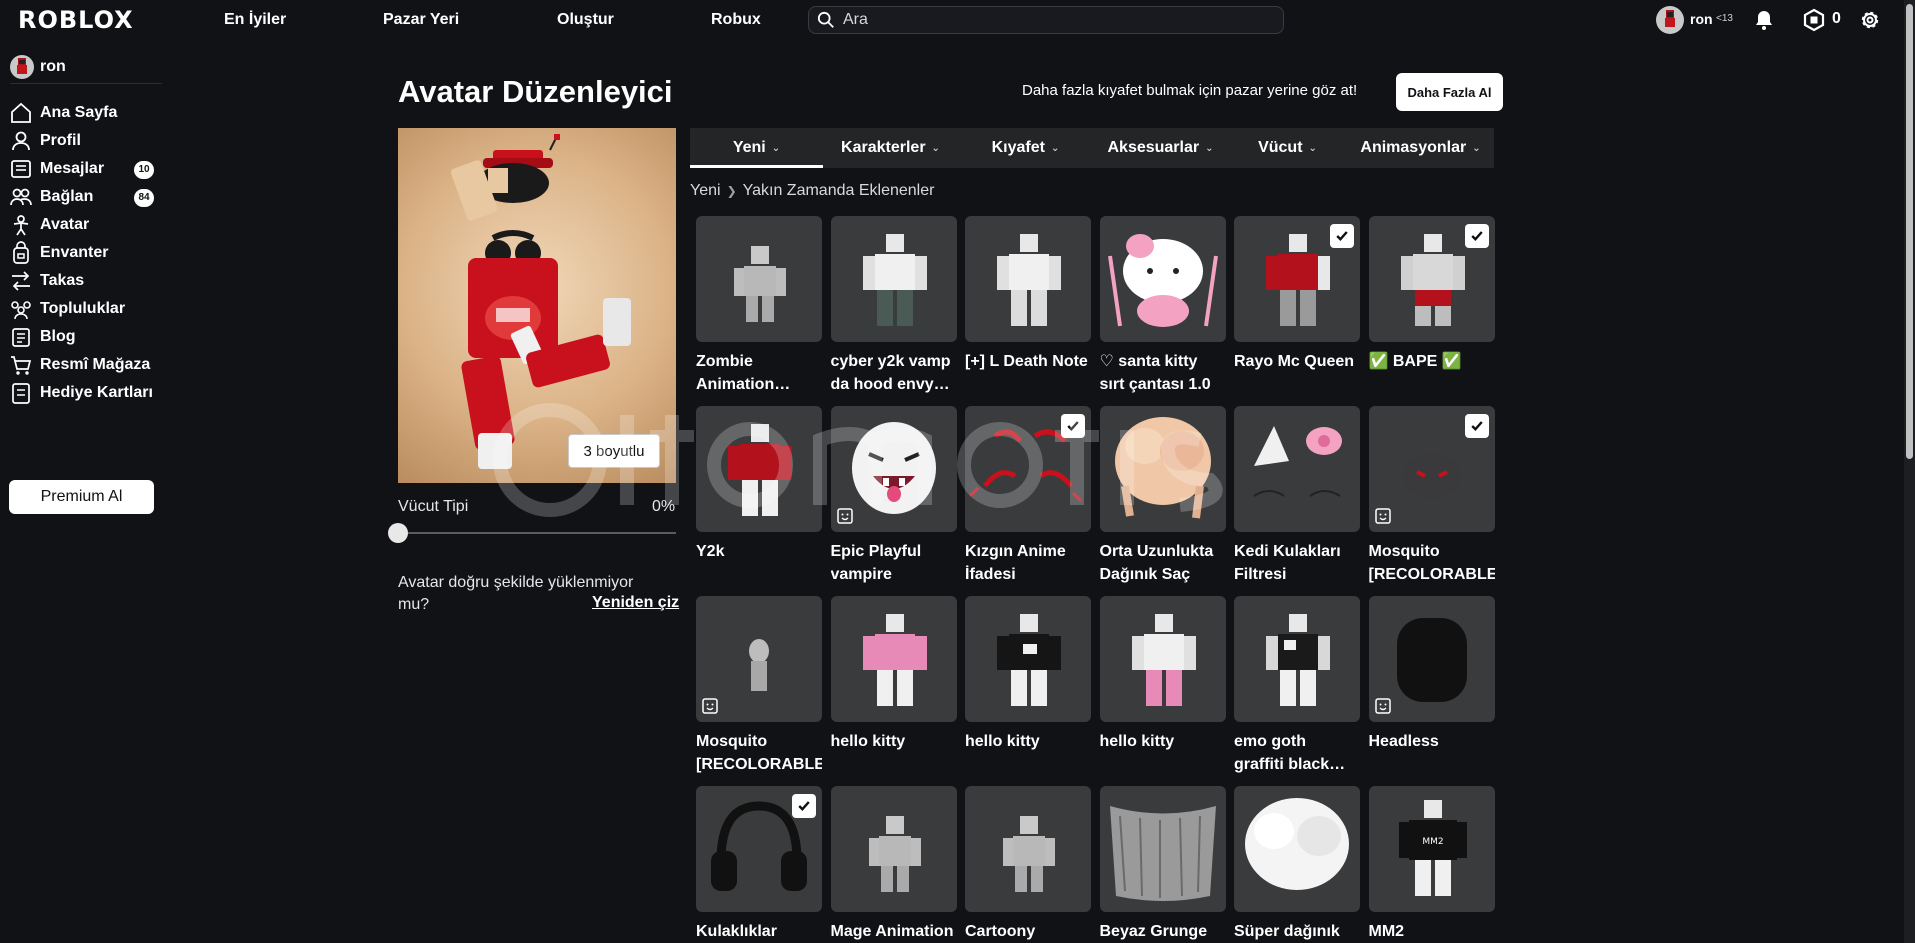  What do you see at coordinates (88, 365) in the screenshot?
I see `sidebar-item-store: Resmî Mağaza` at bounding box center [88, 365].